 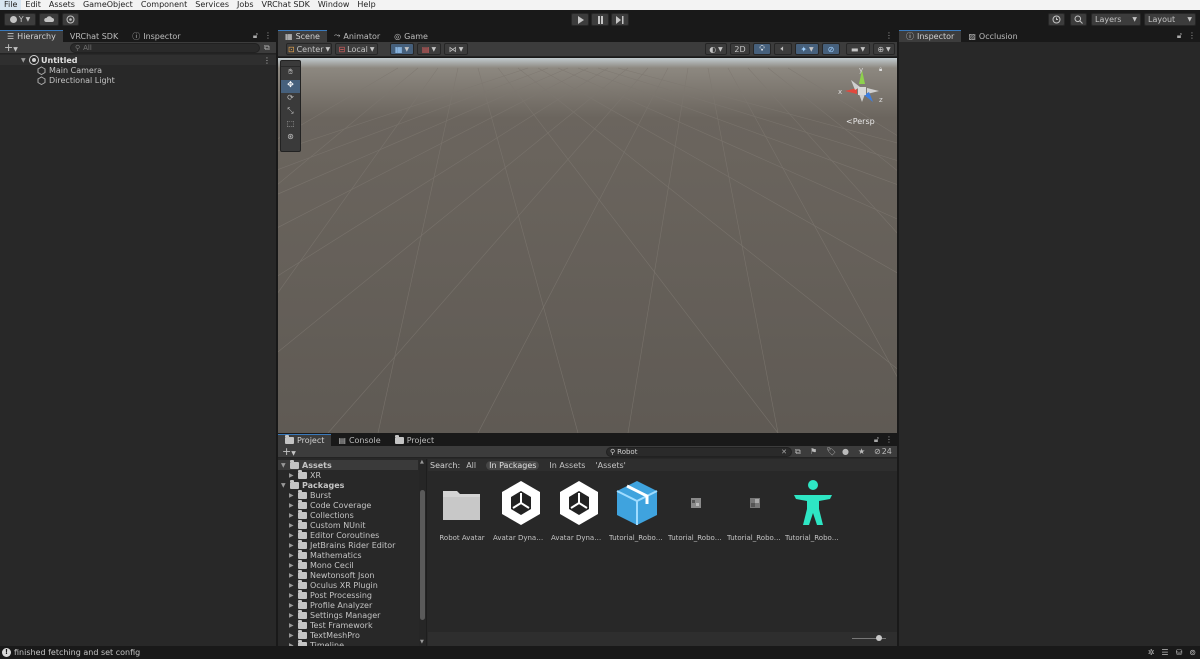 What do you see at coordinates (77, 652) in the screenshot?
I see `status-message: finished fetching and set config` at bounding box center [77, 652].